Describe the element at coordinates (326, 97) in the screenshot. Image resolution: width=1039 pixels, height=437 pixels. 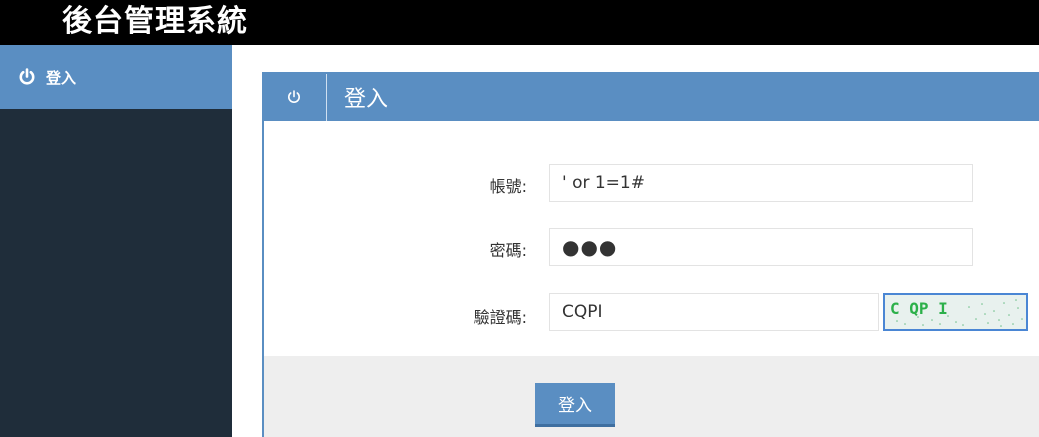
I see `header-divider` at that location.